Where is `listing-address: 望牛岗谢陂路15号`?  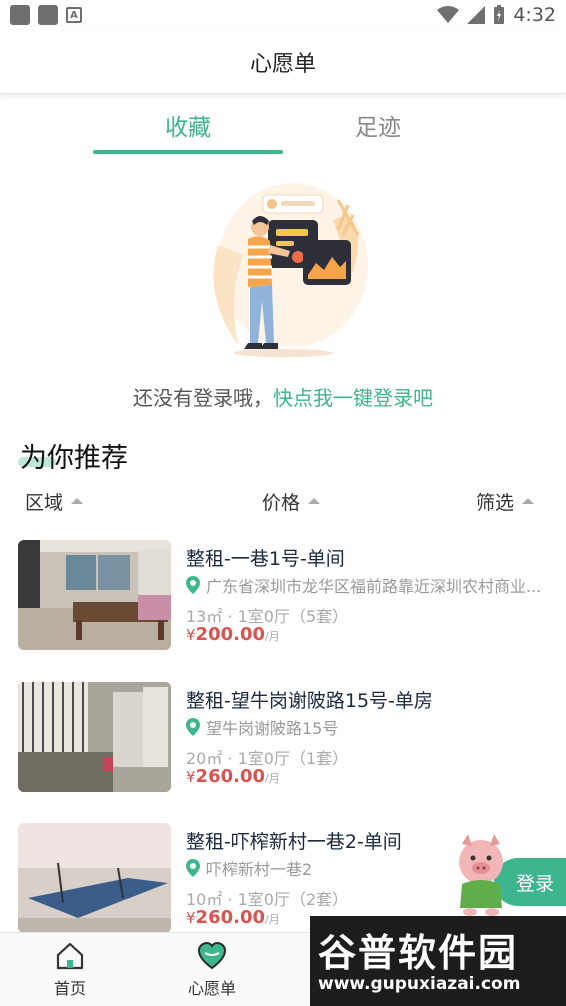
listing-address: 望牛岗谢陂路15号 is located at coordinates (367, 727).